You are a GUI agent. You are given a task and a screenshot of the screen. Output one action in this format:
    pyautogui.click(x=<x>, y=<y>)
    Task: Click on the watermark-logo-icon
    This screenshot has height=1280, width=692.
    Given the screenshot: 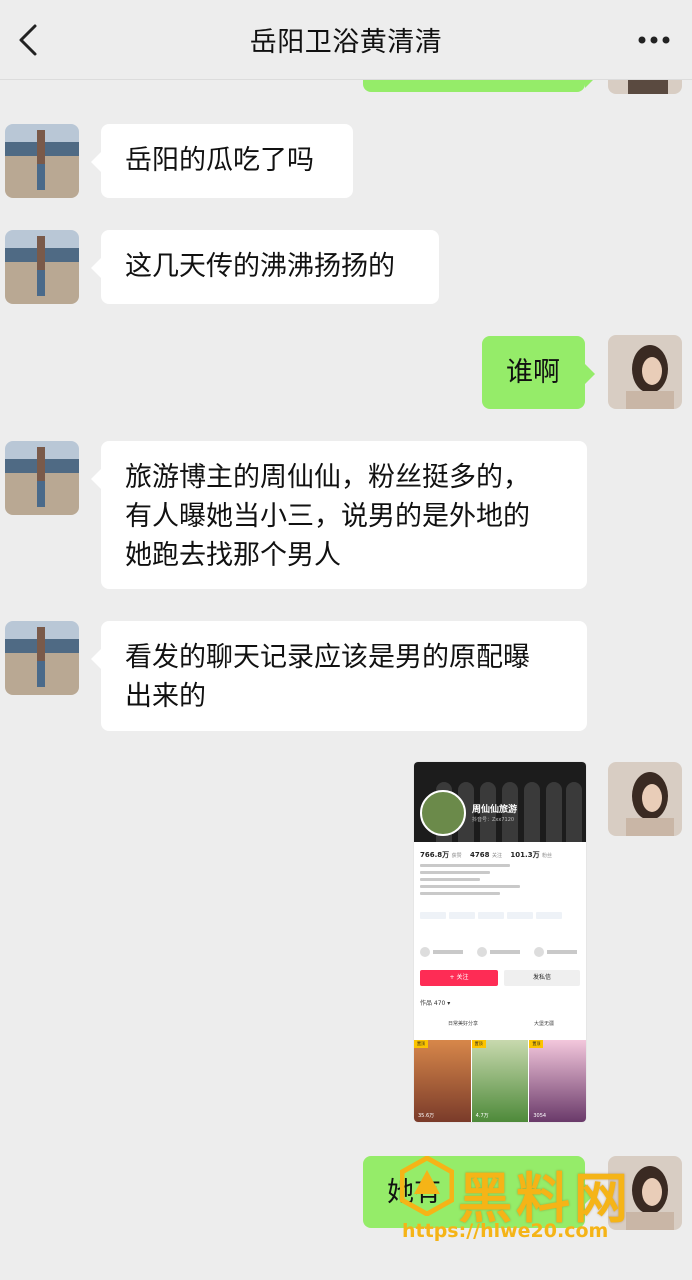 What is the action you would take?
    pyautogui.click(x=427, y=1186)
    